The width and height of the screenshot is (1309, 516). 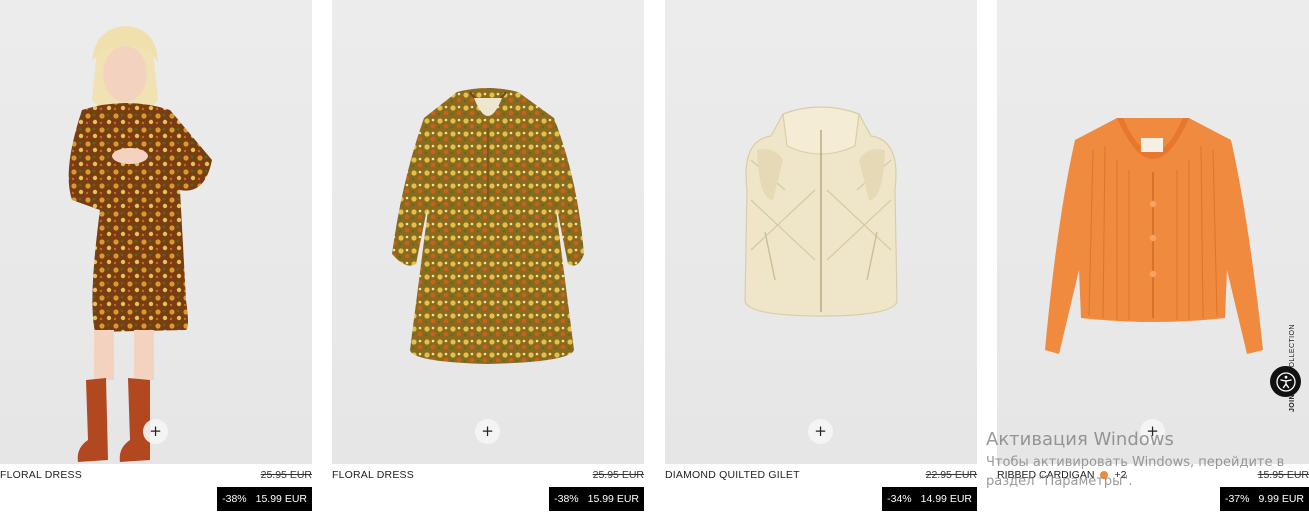 I want to click on watermark-line-2: раздел "Параметры"., so click(x=1059, y=481).